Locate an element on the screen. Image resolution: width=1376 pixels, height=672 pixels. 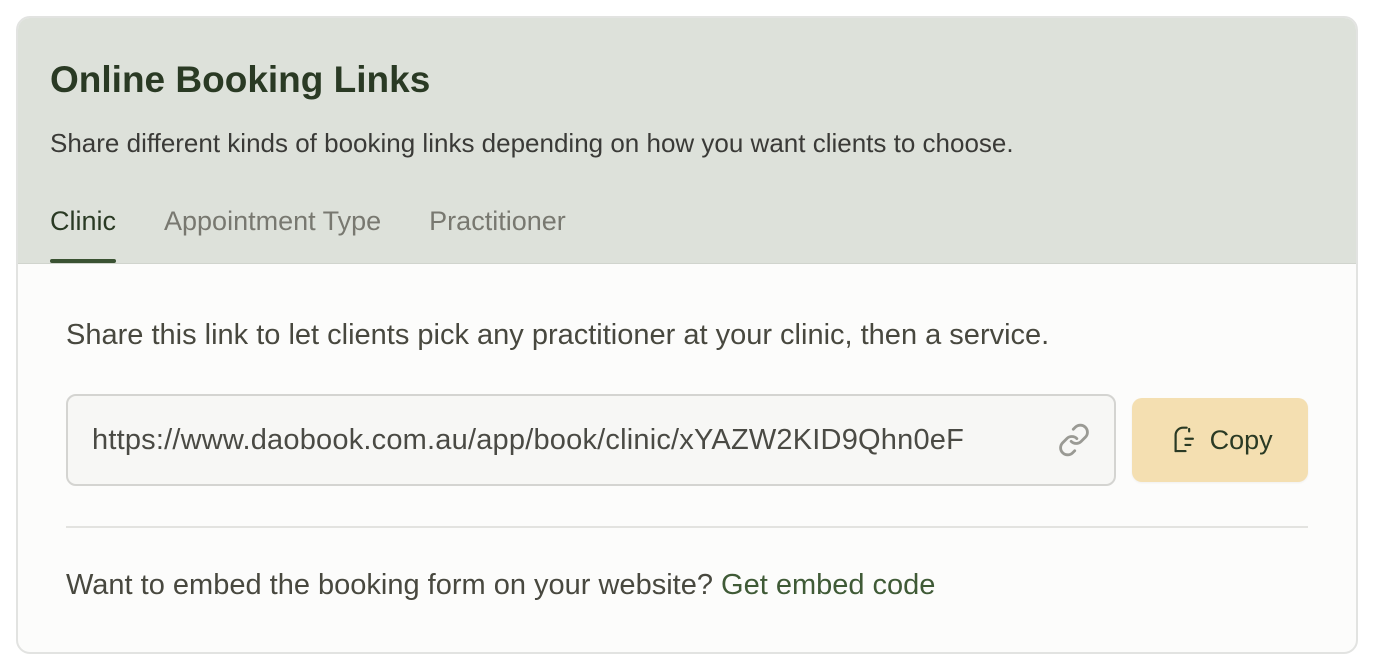
page-title: Online Booking Links is located at coordinates (240, 79).